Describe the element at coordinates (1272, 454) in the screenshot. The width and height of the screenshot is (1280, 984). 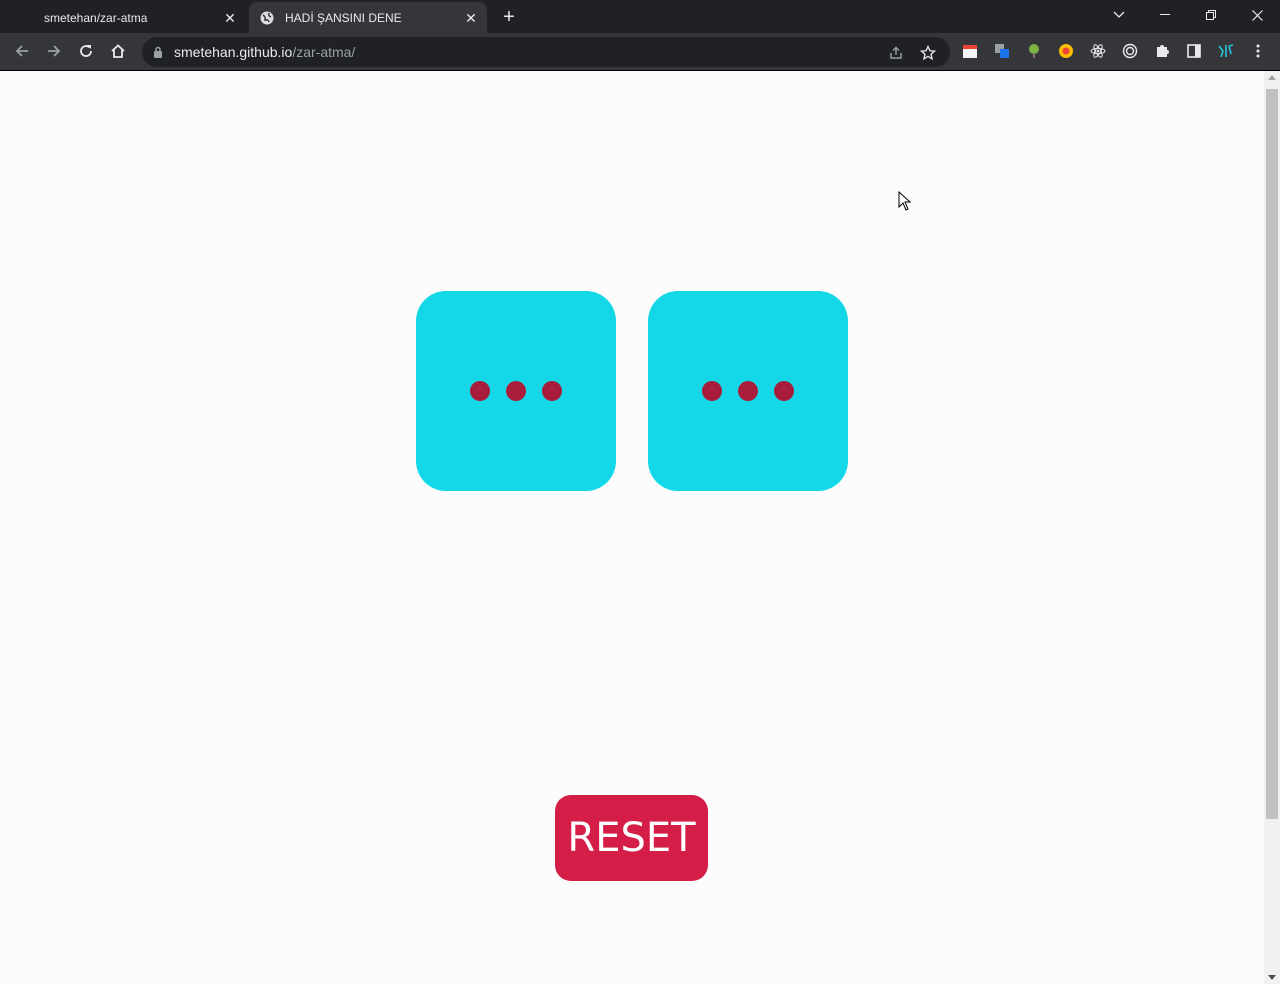
I see `scrollbar-thumb` at that location.